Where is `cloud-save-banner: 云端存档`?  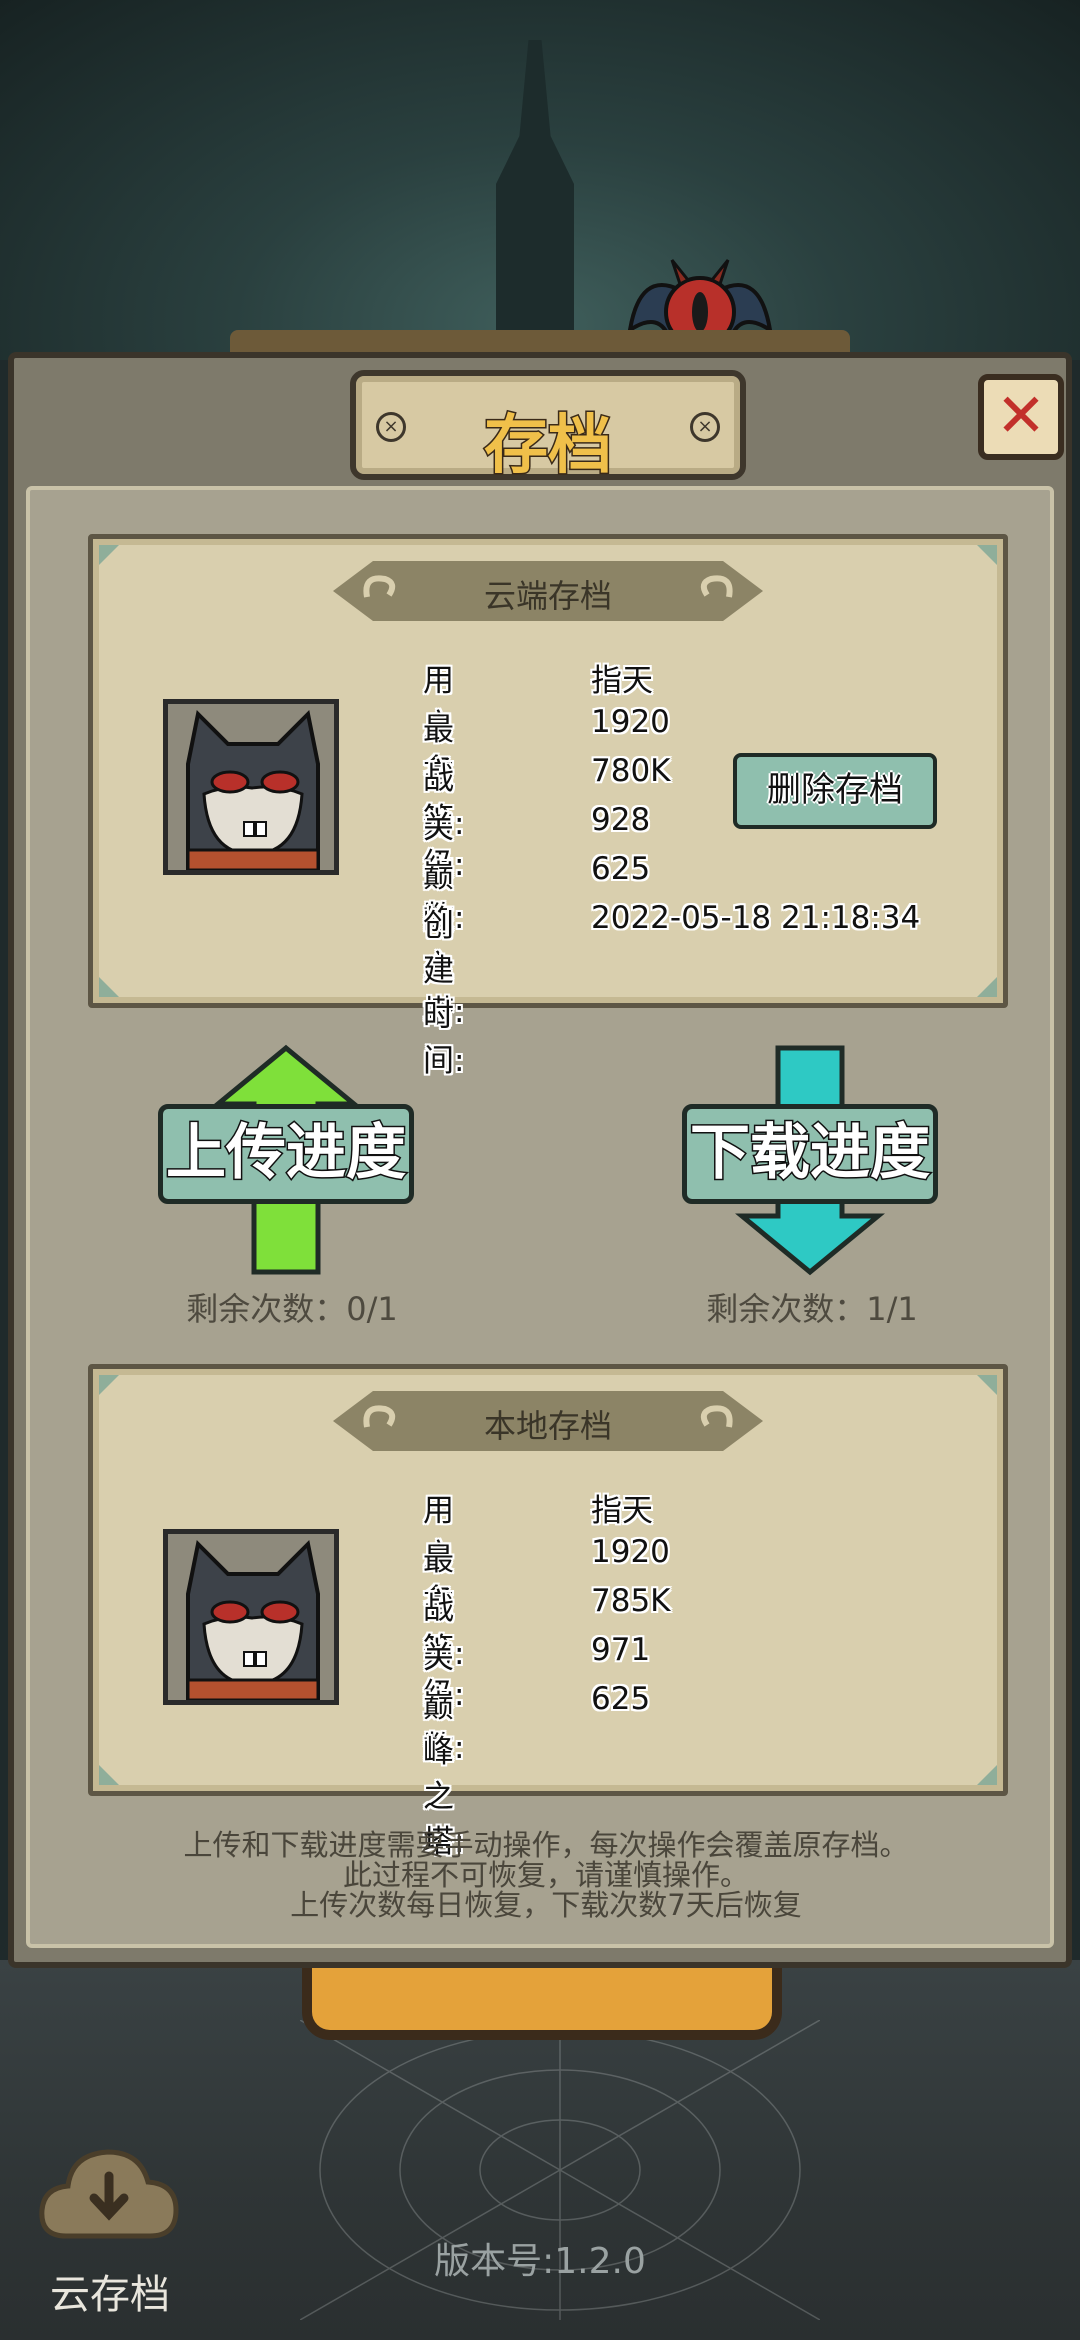 cloud-save-banner: 云端存档 is located at coordinates (548, 591).